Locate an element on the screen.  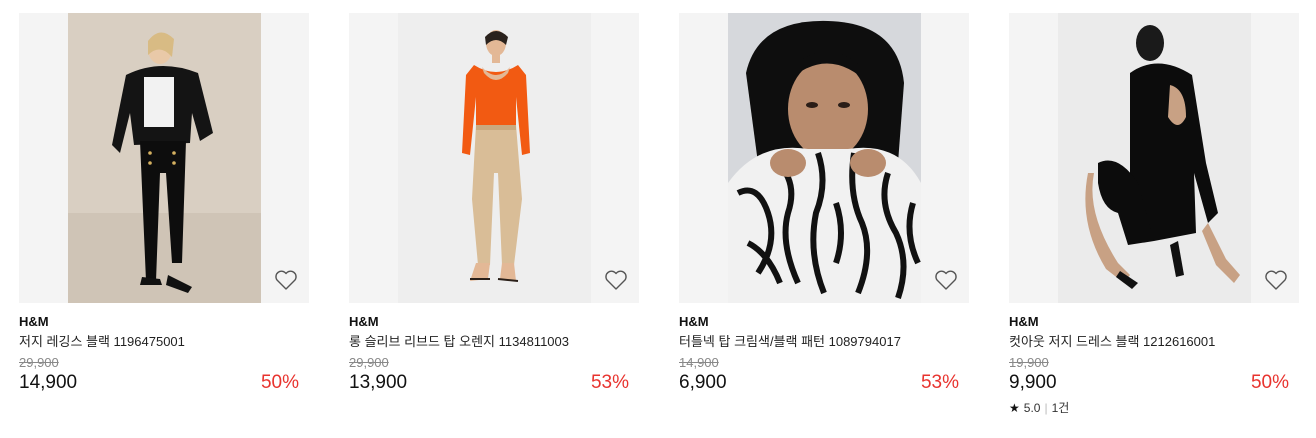
original-price: 19,900 is located at coordinates (1029, 362).